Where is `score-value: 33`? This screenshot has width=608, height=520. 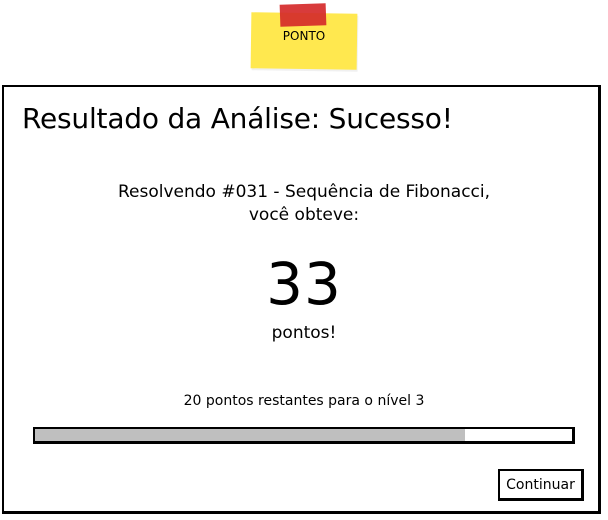
score-value: 33 is located at coordinates (304, 284).